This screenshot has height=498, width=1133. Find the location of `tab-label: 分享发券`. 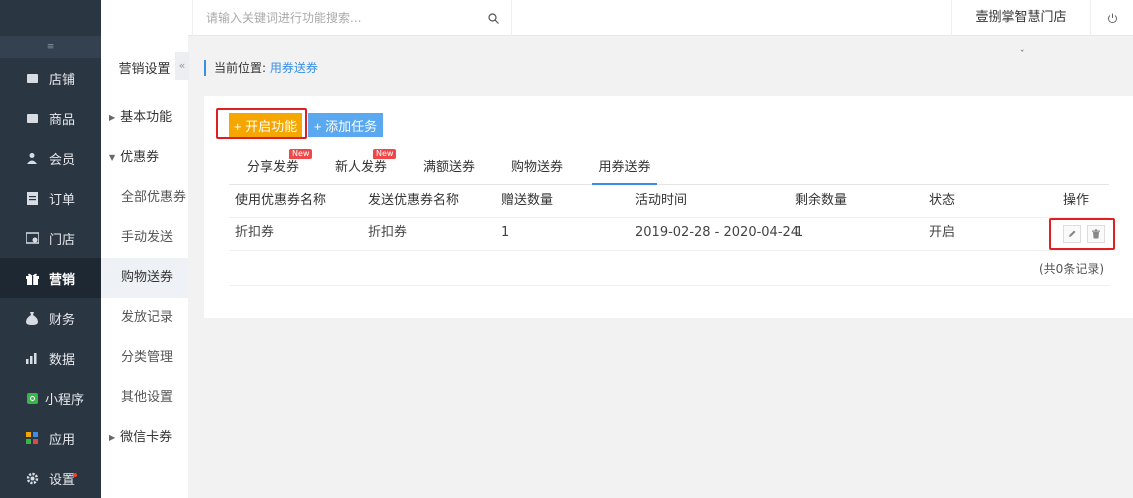

tab-label: 分享发券 is located at coordinates (272, 167).